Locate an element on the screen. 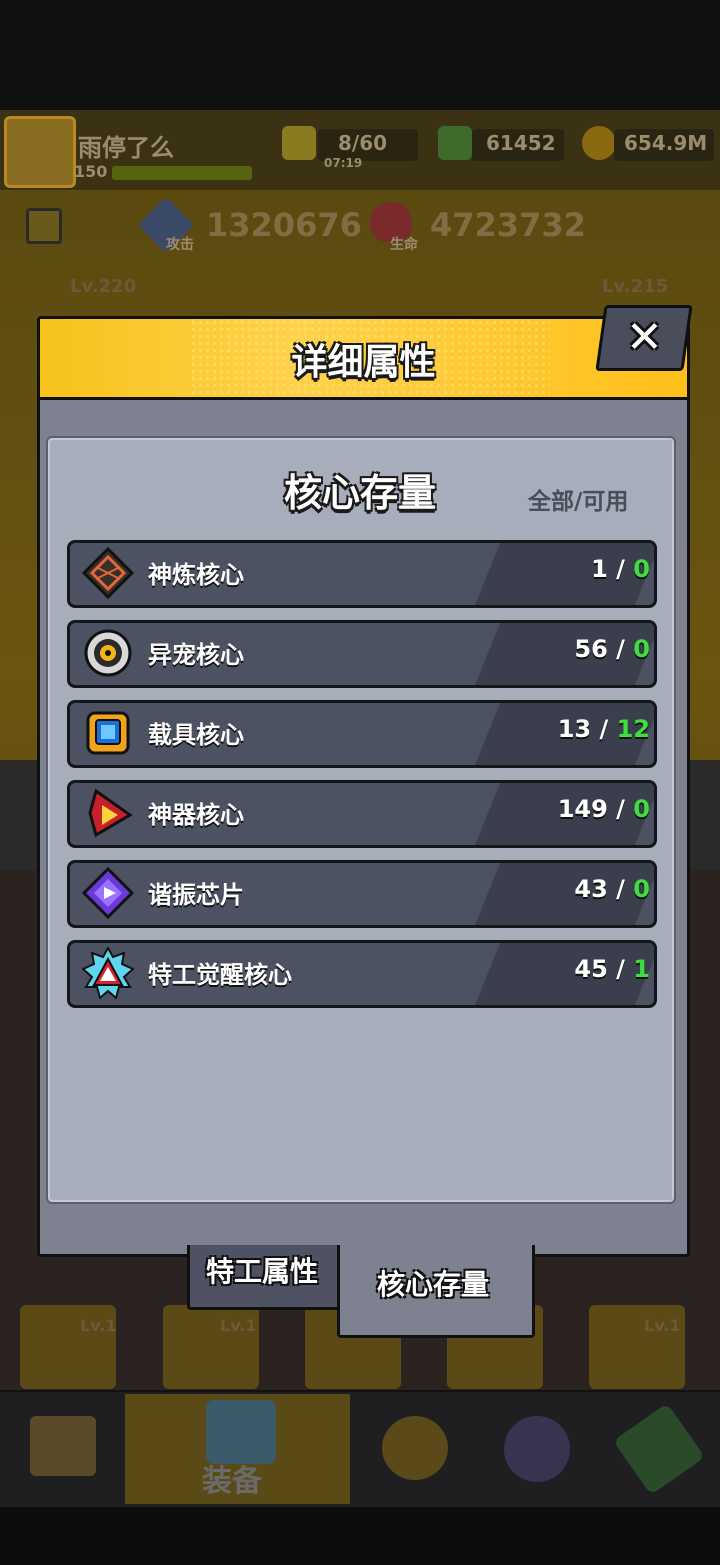  dna-icon is located at coordinates (659, 1449).